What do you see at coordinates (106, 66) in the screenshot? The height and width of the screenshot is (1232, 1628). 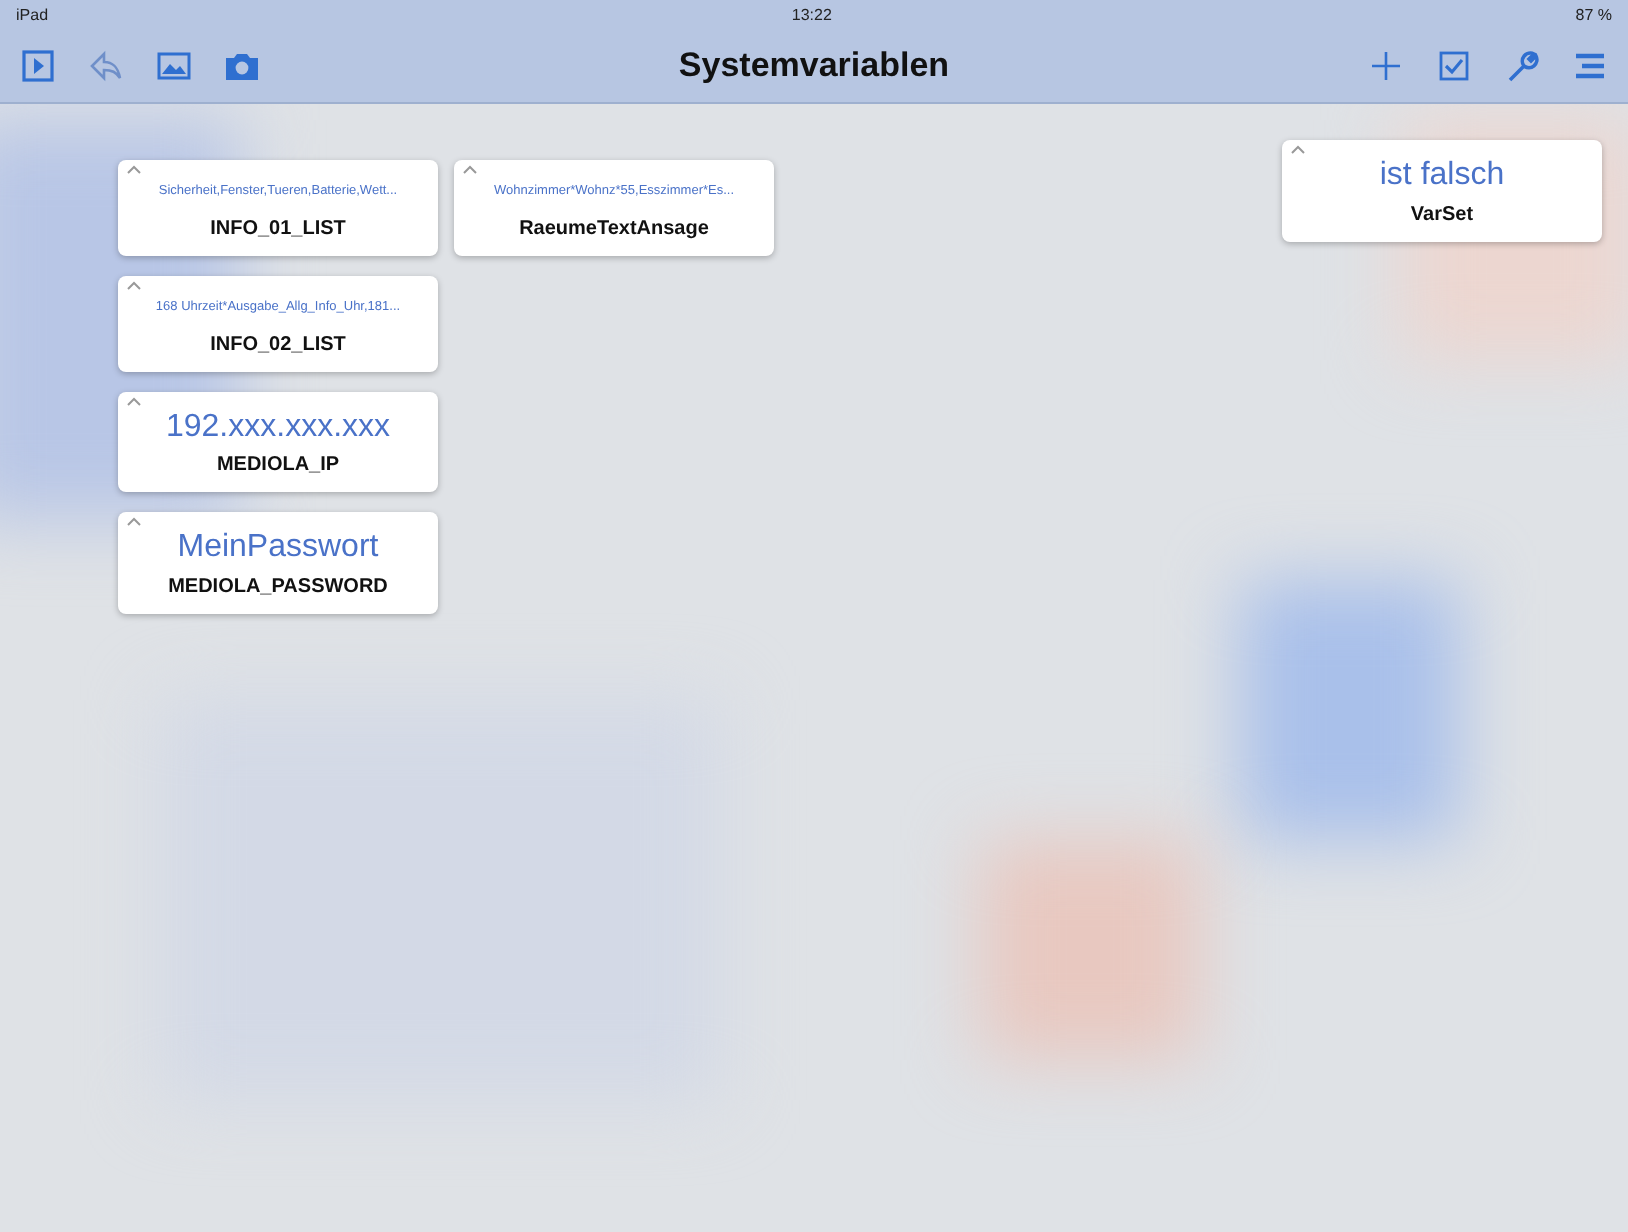 I see `back-icon` at bounding box center [106, 66].